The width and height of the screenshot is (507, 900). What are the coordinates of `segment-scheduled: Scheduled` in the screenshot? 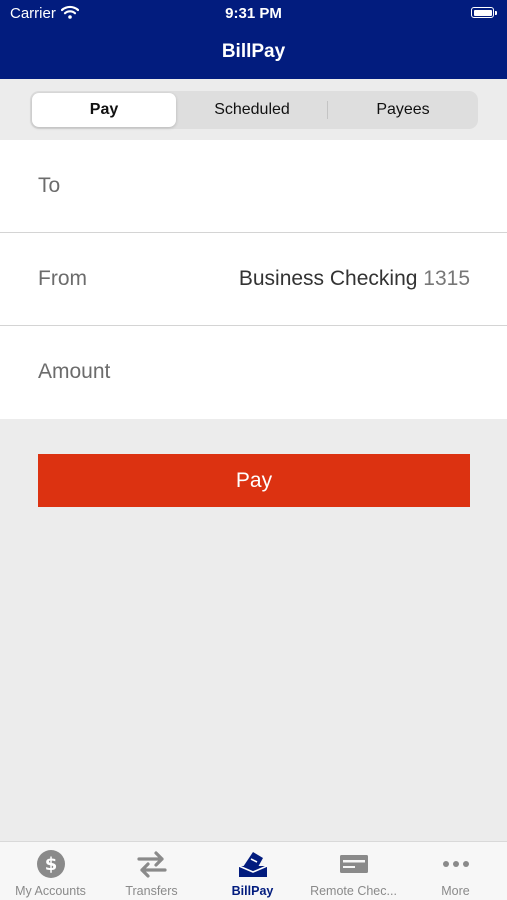 It's located at (252, 110).